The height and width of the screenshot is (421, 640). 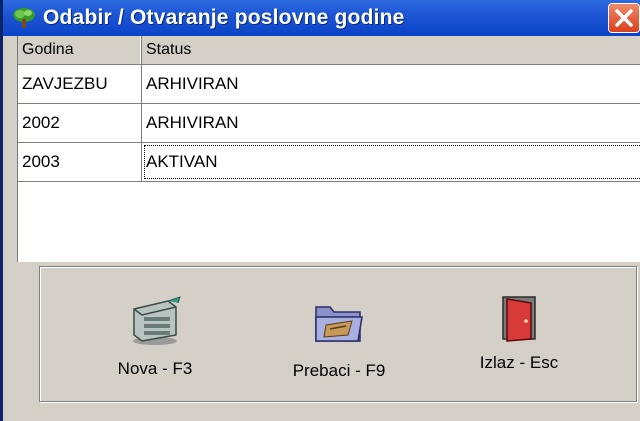 What do you see at coordinates (80, 84) in the screenshot?
I see `cell-godina: ZAVJEZBU` at bounding box center [80, 84].